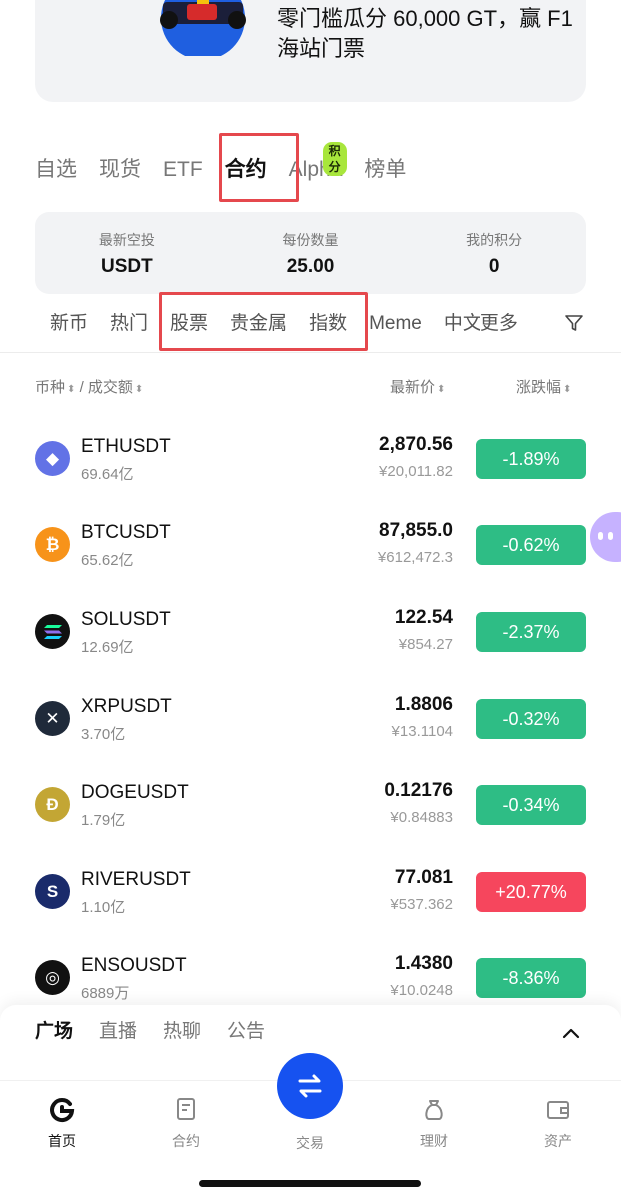  What do you see at coordinates (203, 28) in the screenshot?
I see `race-car-image` at bounding box center [203, 28].